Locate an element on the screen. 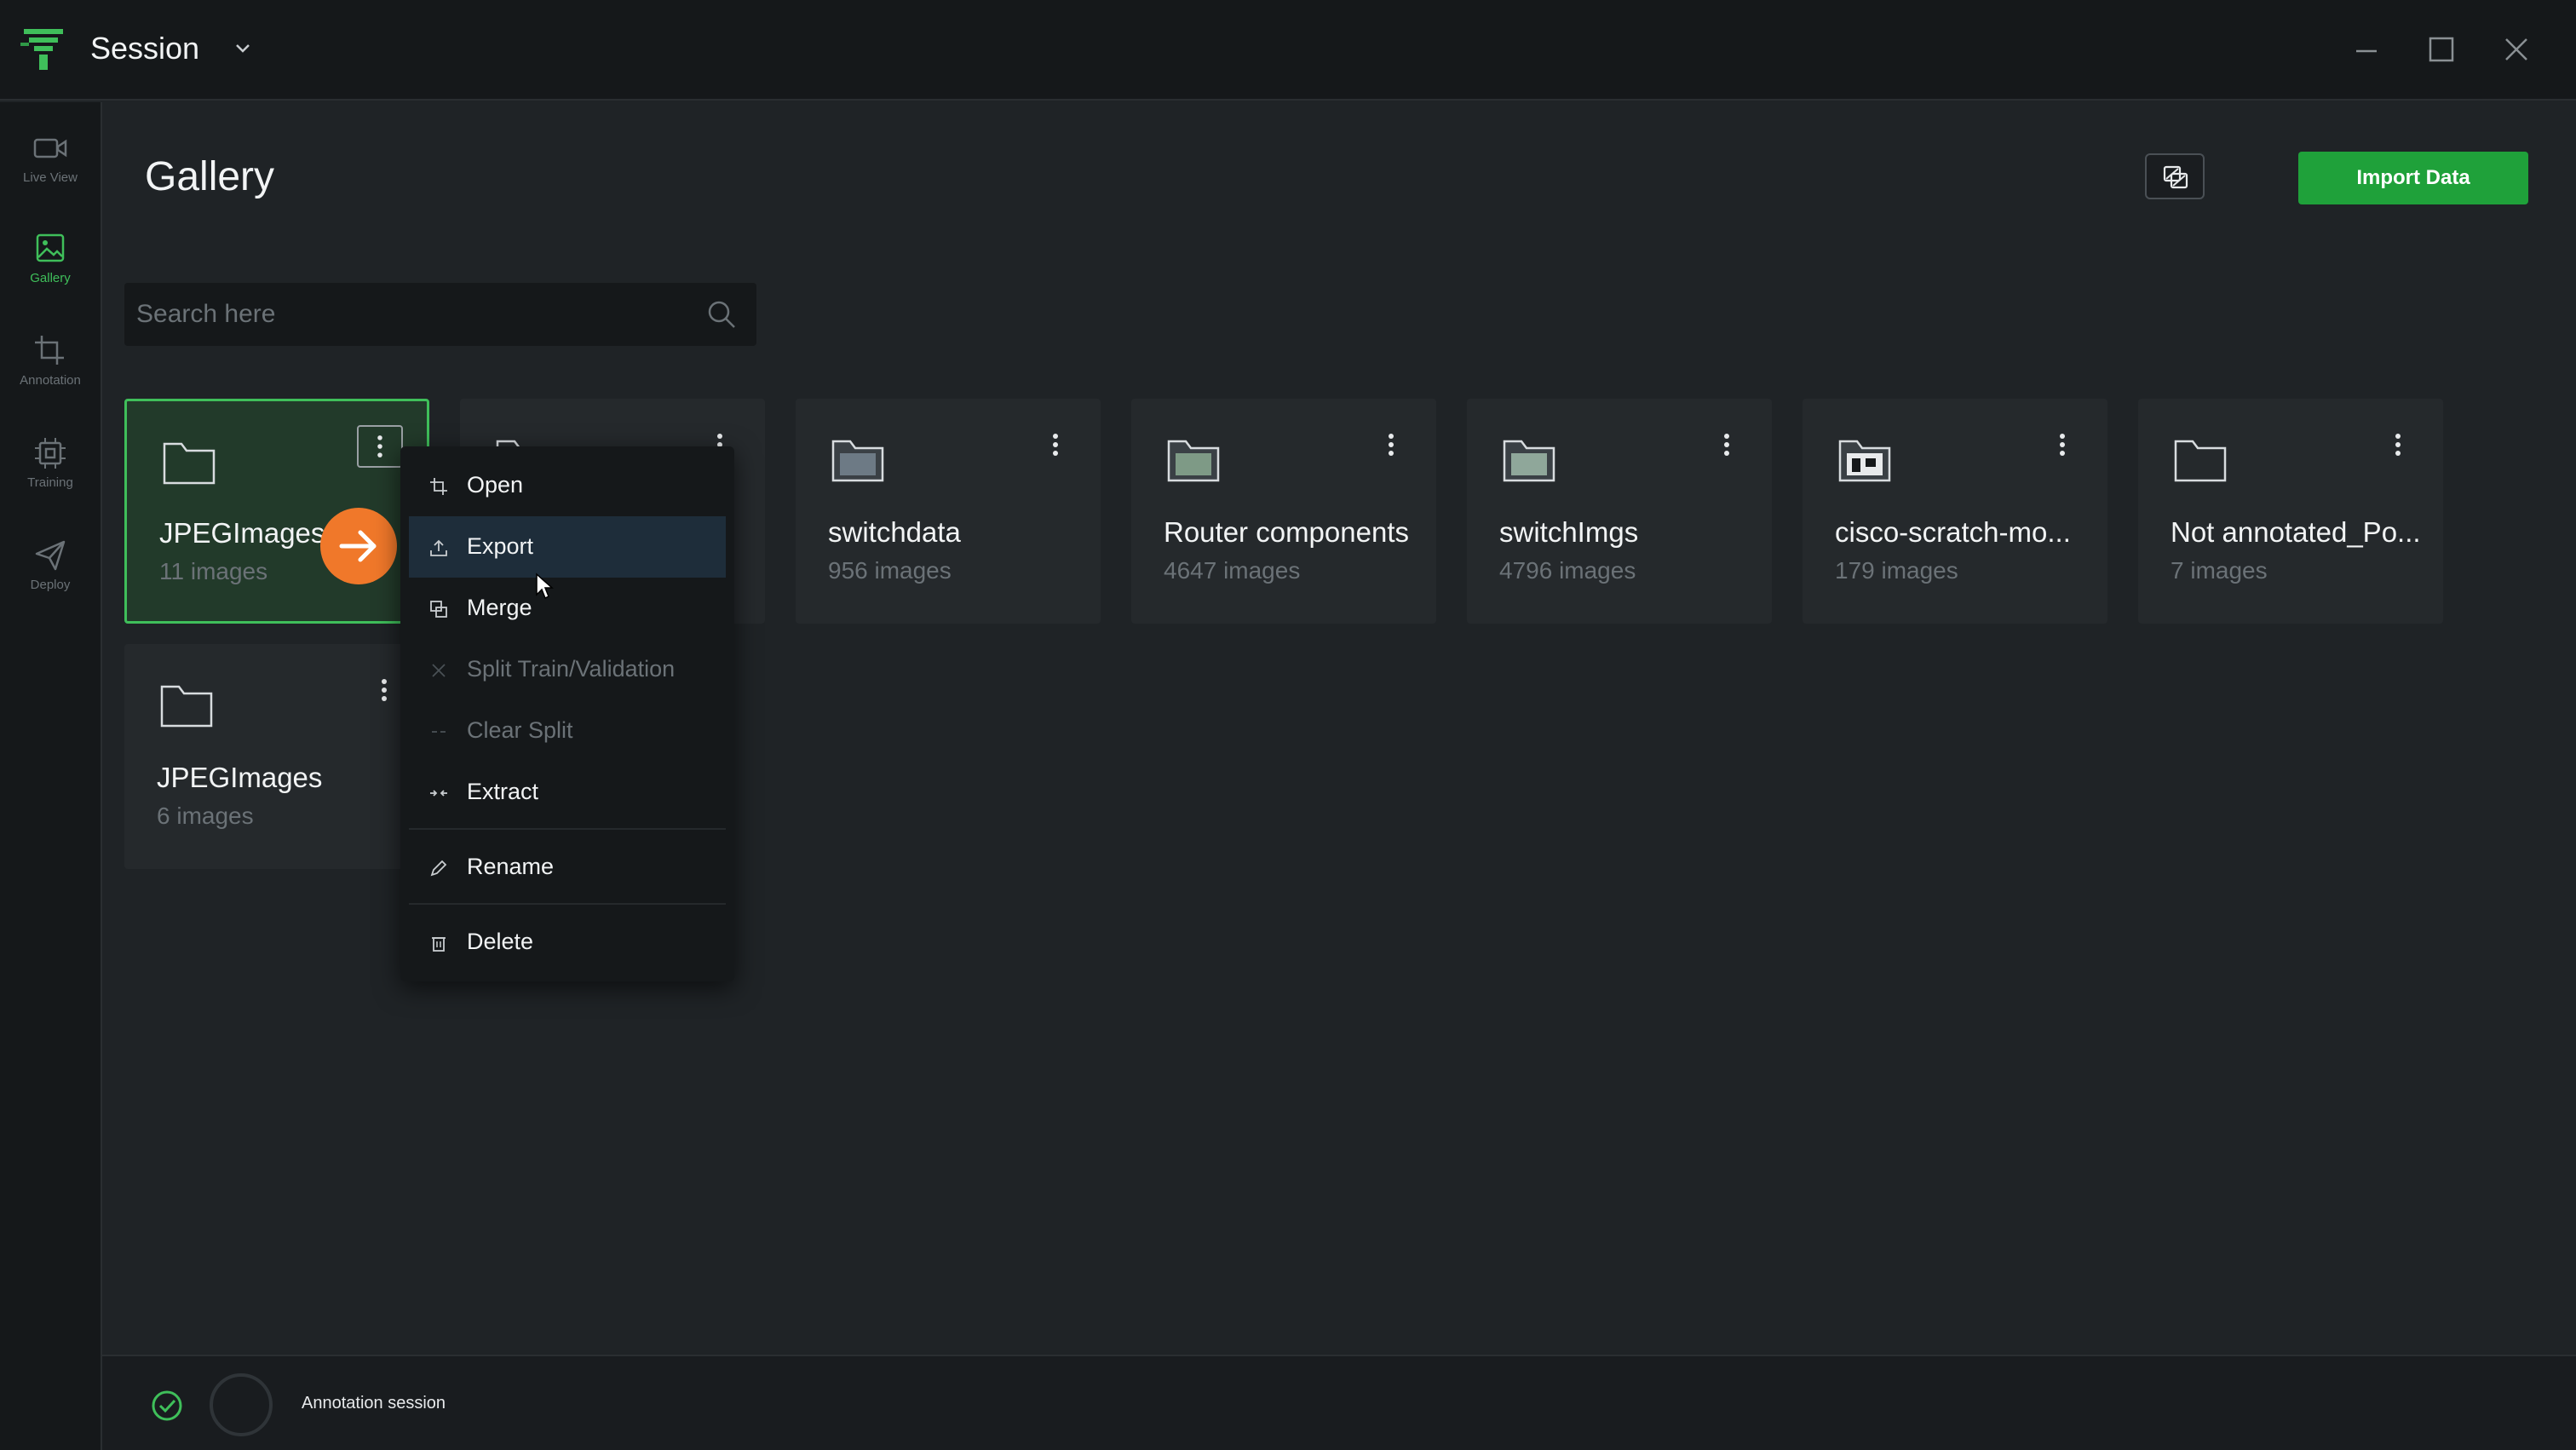 The height and width of the screenshot is (1450, 2576). dataset-card: Router components 4647 images is located at coordinates (1284, 511).